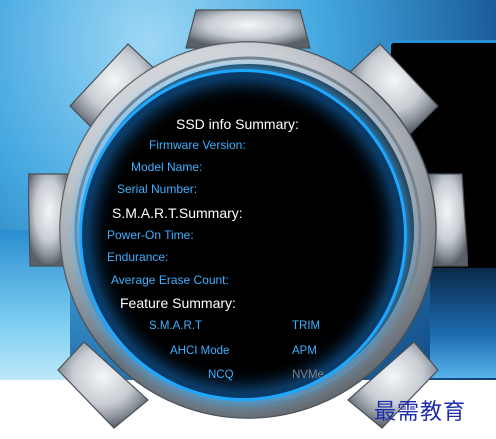 The image size is (496, 439). What do you see at coordinates (177, 213) in the screenshot?
I see `smart-summary-title: S.M.A.R.T.Summary:` at bounding box center [177, 213].